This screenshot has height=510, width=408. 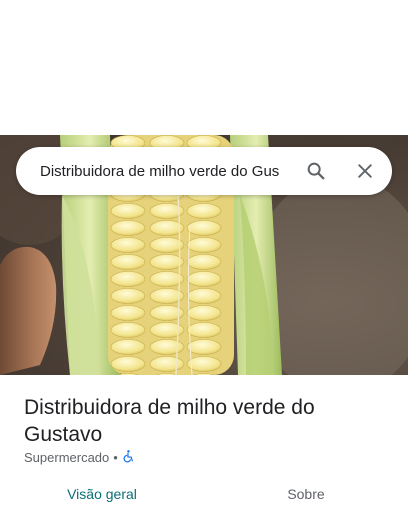 I want to click on search-bar: Distribuidora de milho verde do Gus, so click(x=204, y=171).